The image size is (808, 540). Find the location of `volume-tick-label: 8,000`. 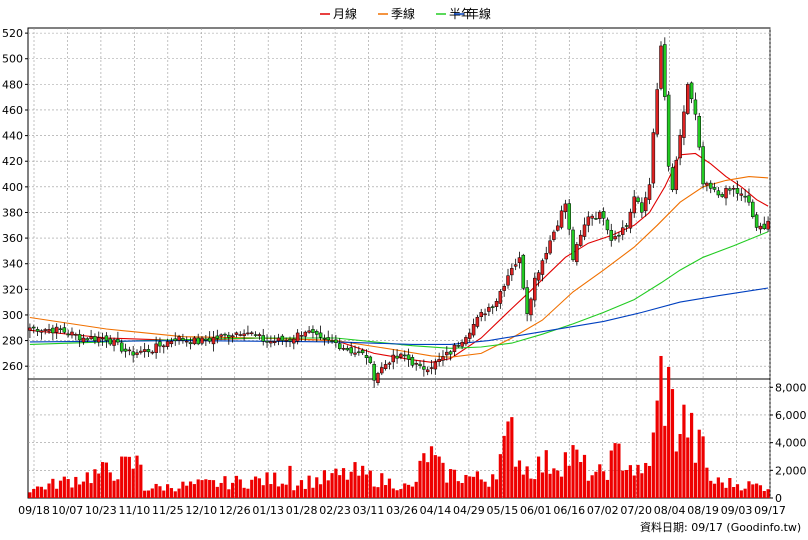

volume-tick-label: 8,000 is located at coordinates (791, 387).